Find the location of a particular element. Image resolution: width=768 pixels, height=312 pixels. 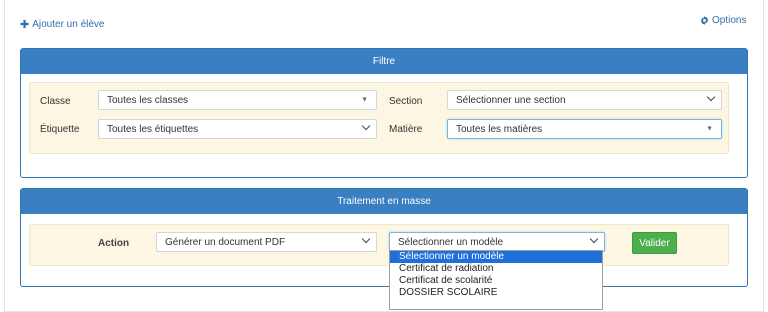

dropdown-option: DOSSIER SCOLAIRE is located at coordinates (496, 293).